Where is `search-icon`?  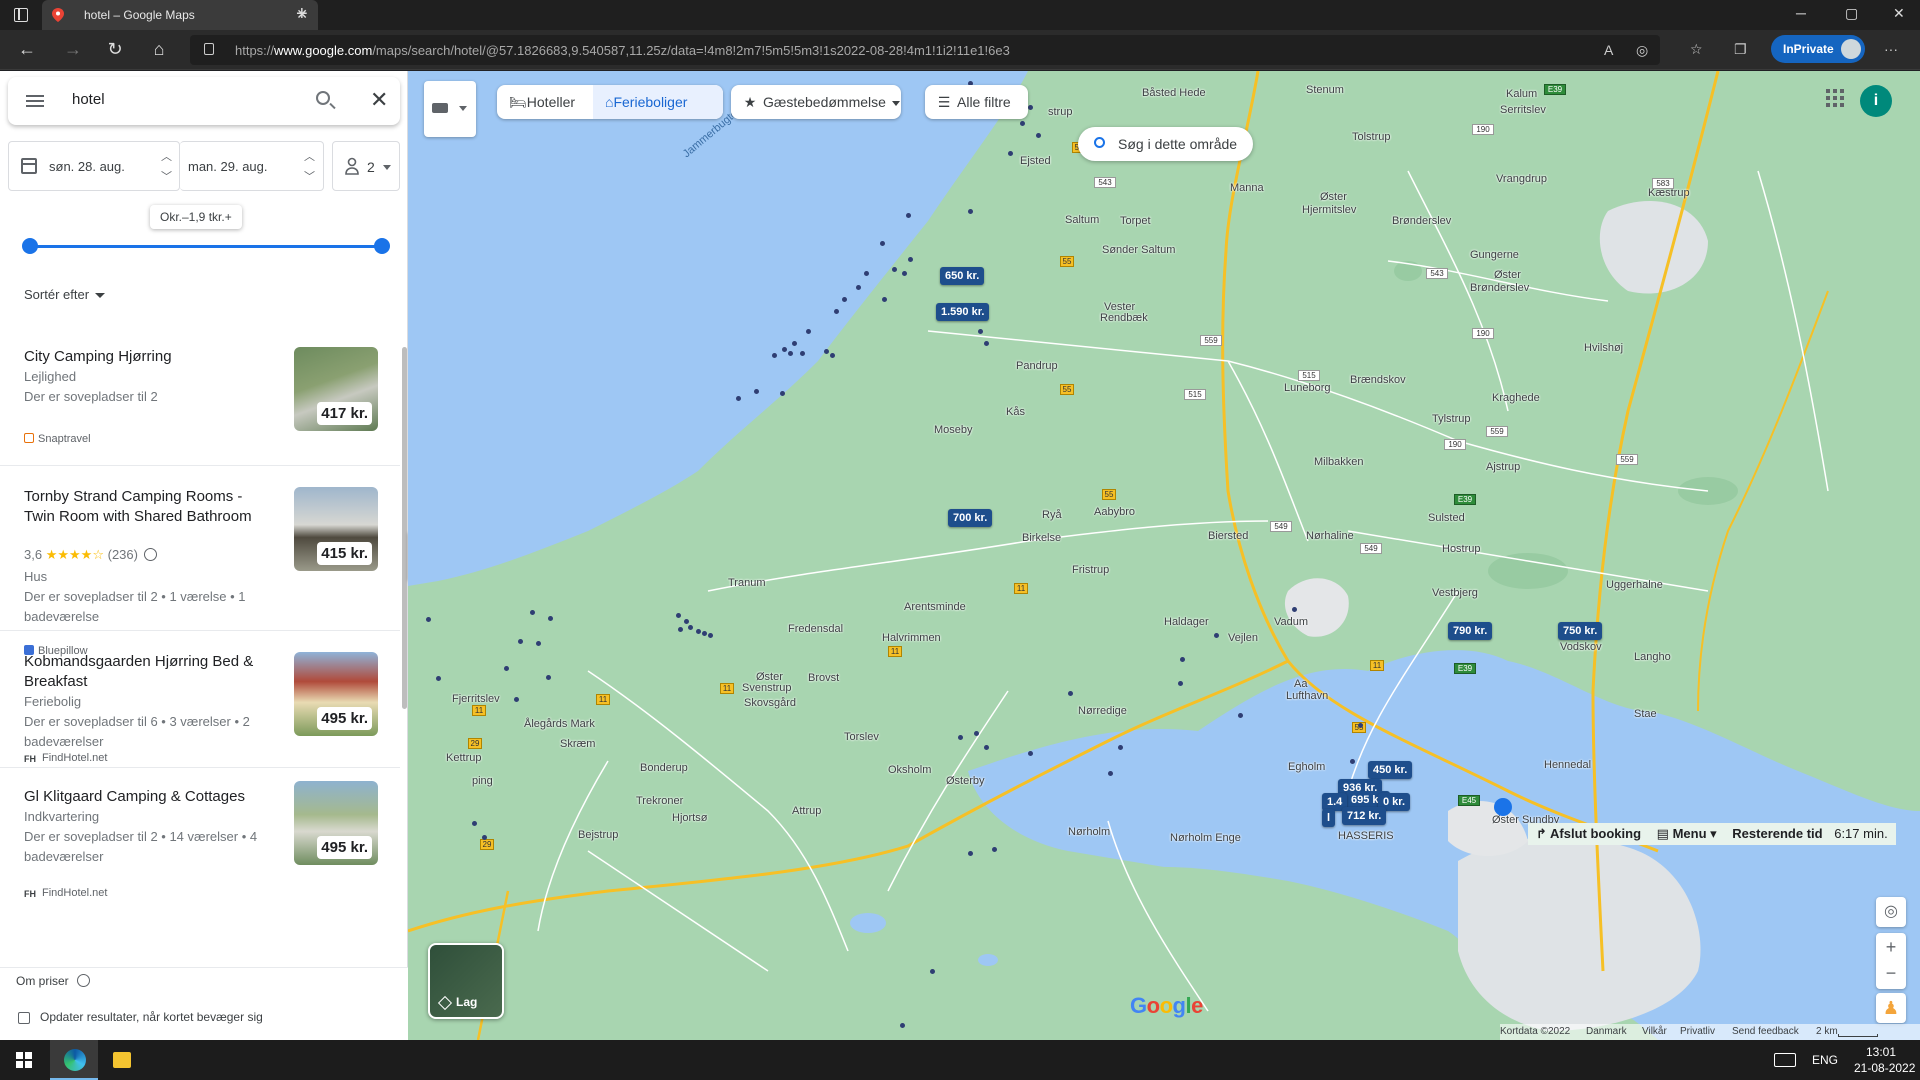 search-icon is located at coordinates (323, 98).